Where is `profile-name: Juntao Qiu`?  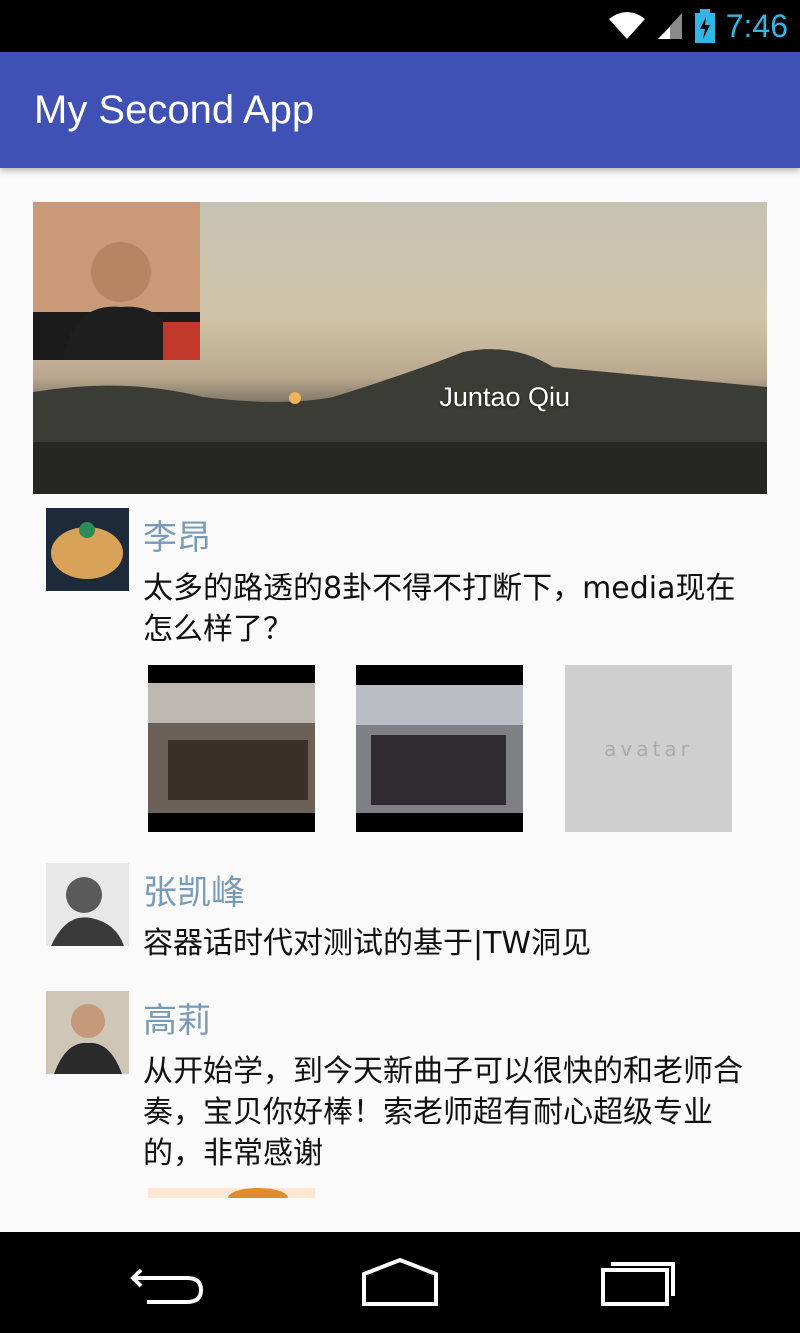 profile-name: Juntao Qiu is located at coordinates (504, 397).